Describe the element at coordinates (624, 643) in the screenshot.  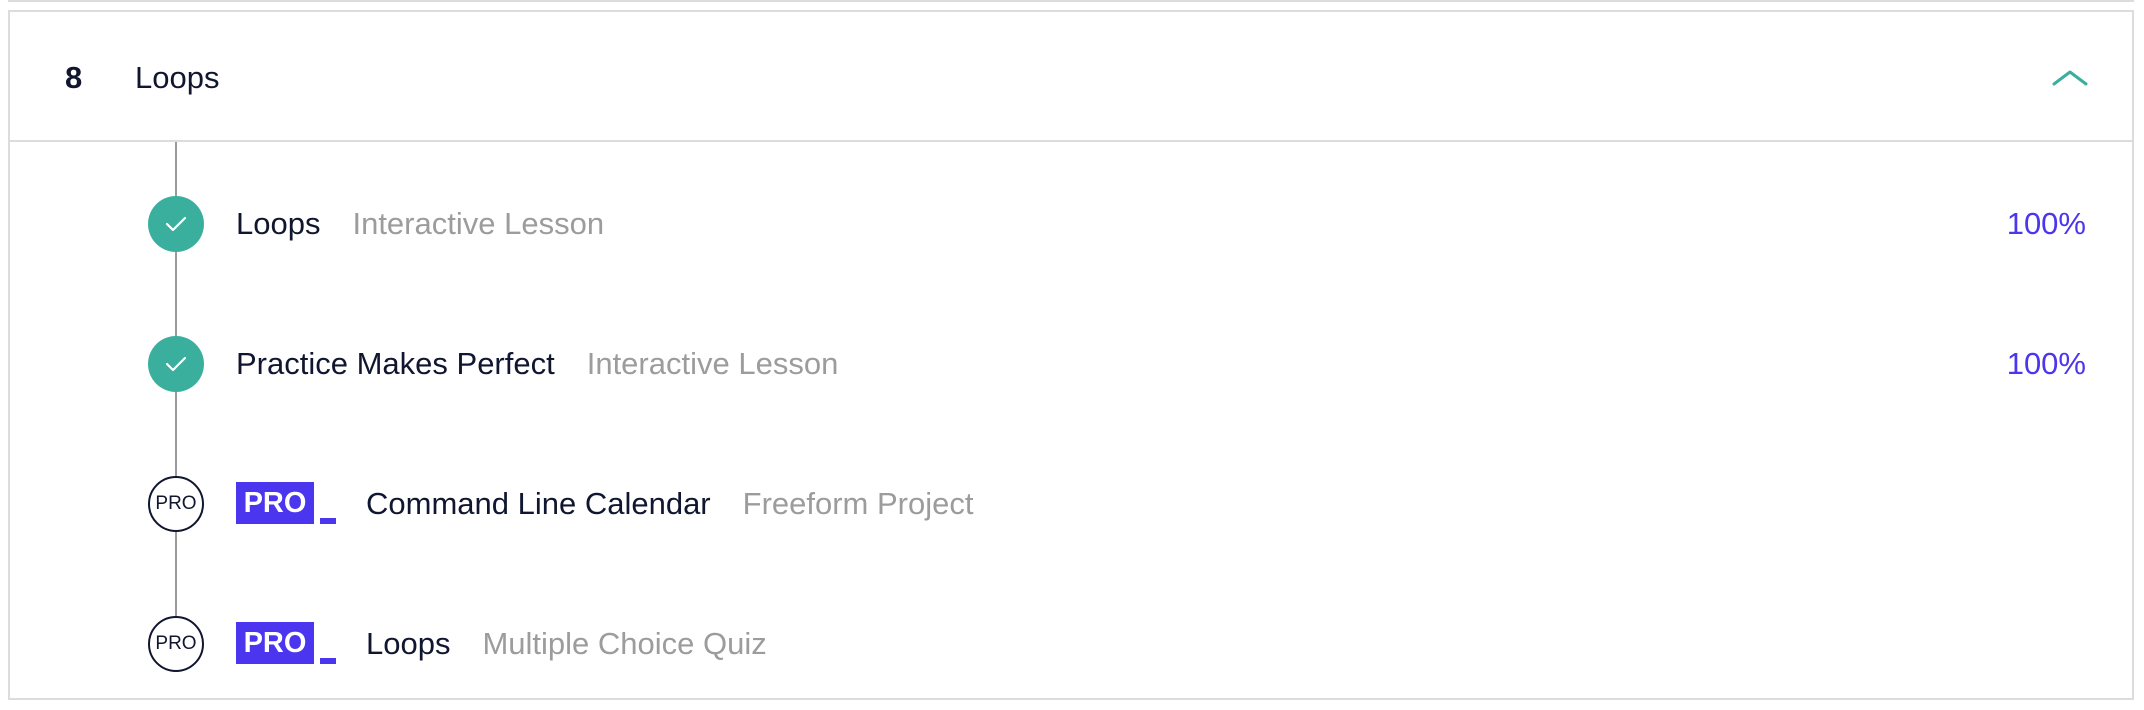
I see `quiz-type: Multiple Choice Quiz` at that location.